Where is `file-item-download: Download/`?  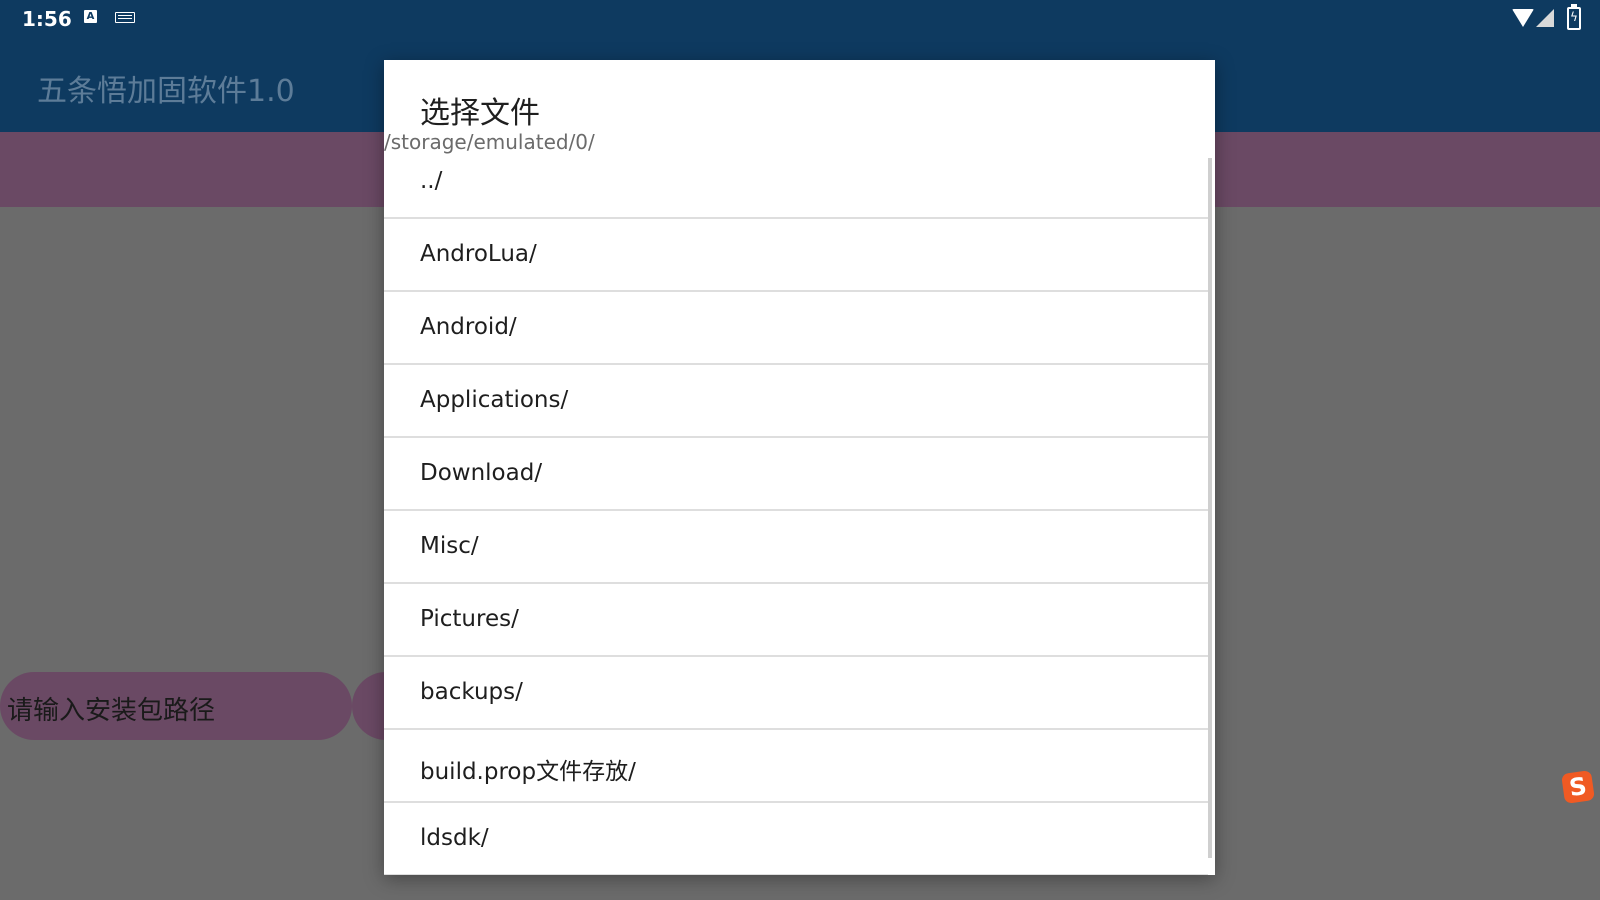
file-item-download: Download/ is located at coordinates (796, 474).